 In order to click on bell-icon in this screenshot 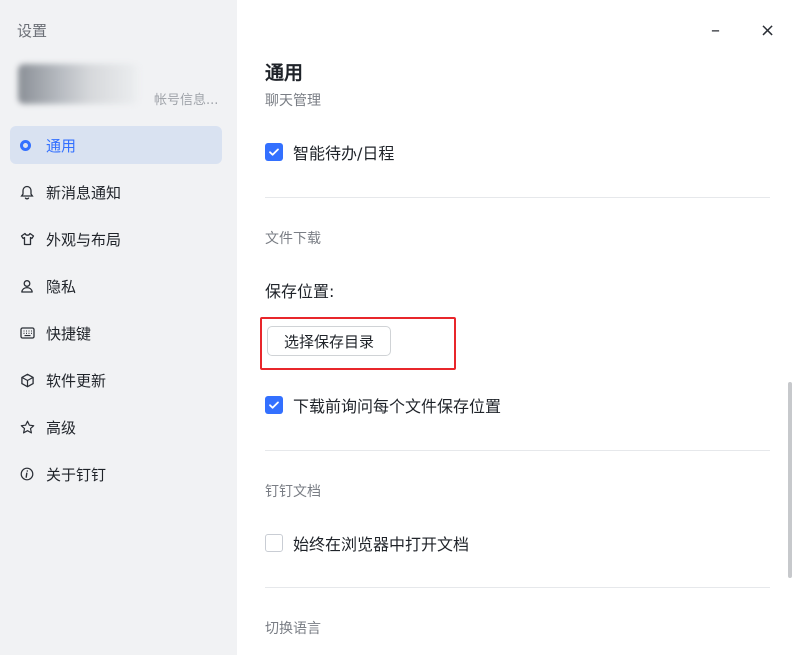, I will do `click(31, 192)`.